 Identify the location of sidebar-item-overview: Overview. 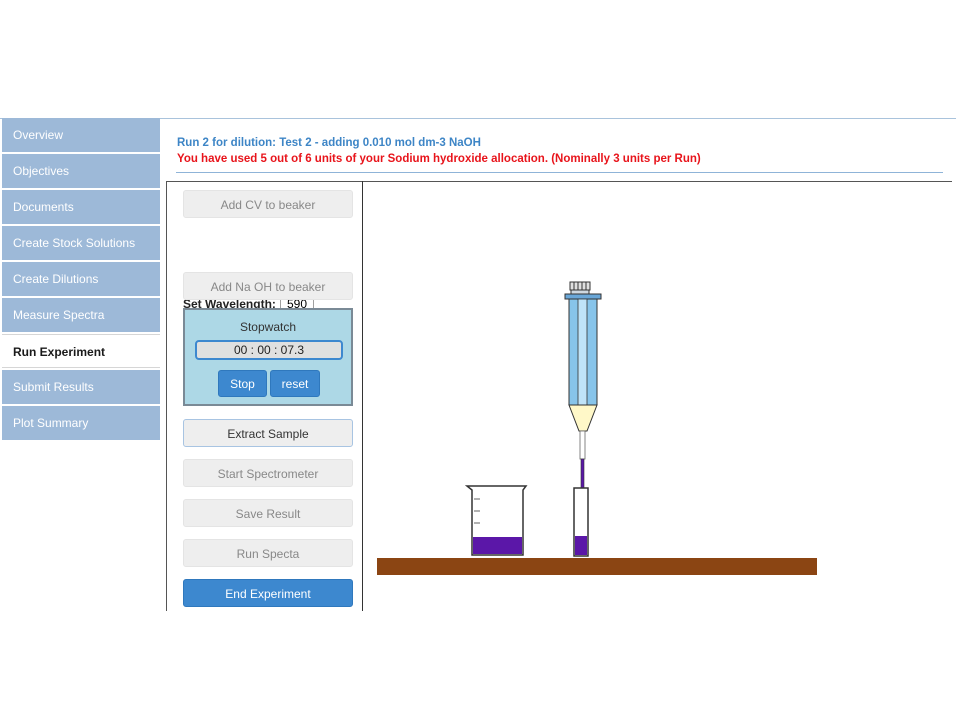
(81, 135).